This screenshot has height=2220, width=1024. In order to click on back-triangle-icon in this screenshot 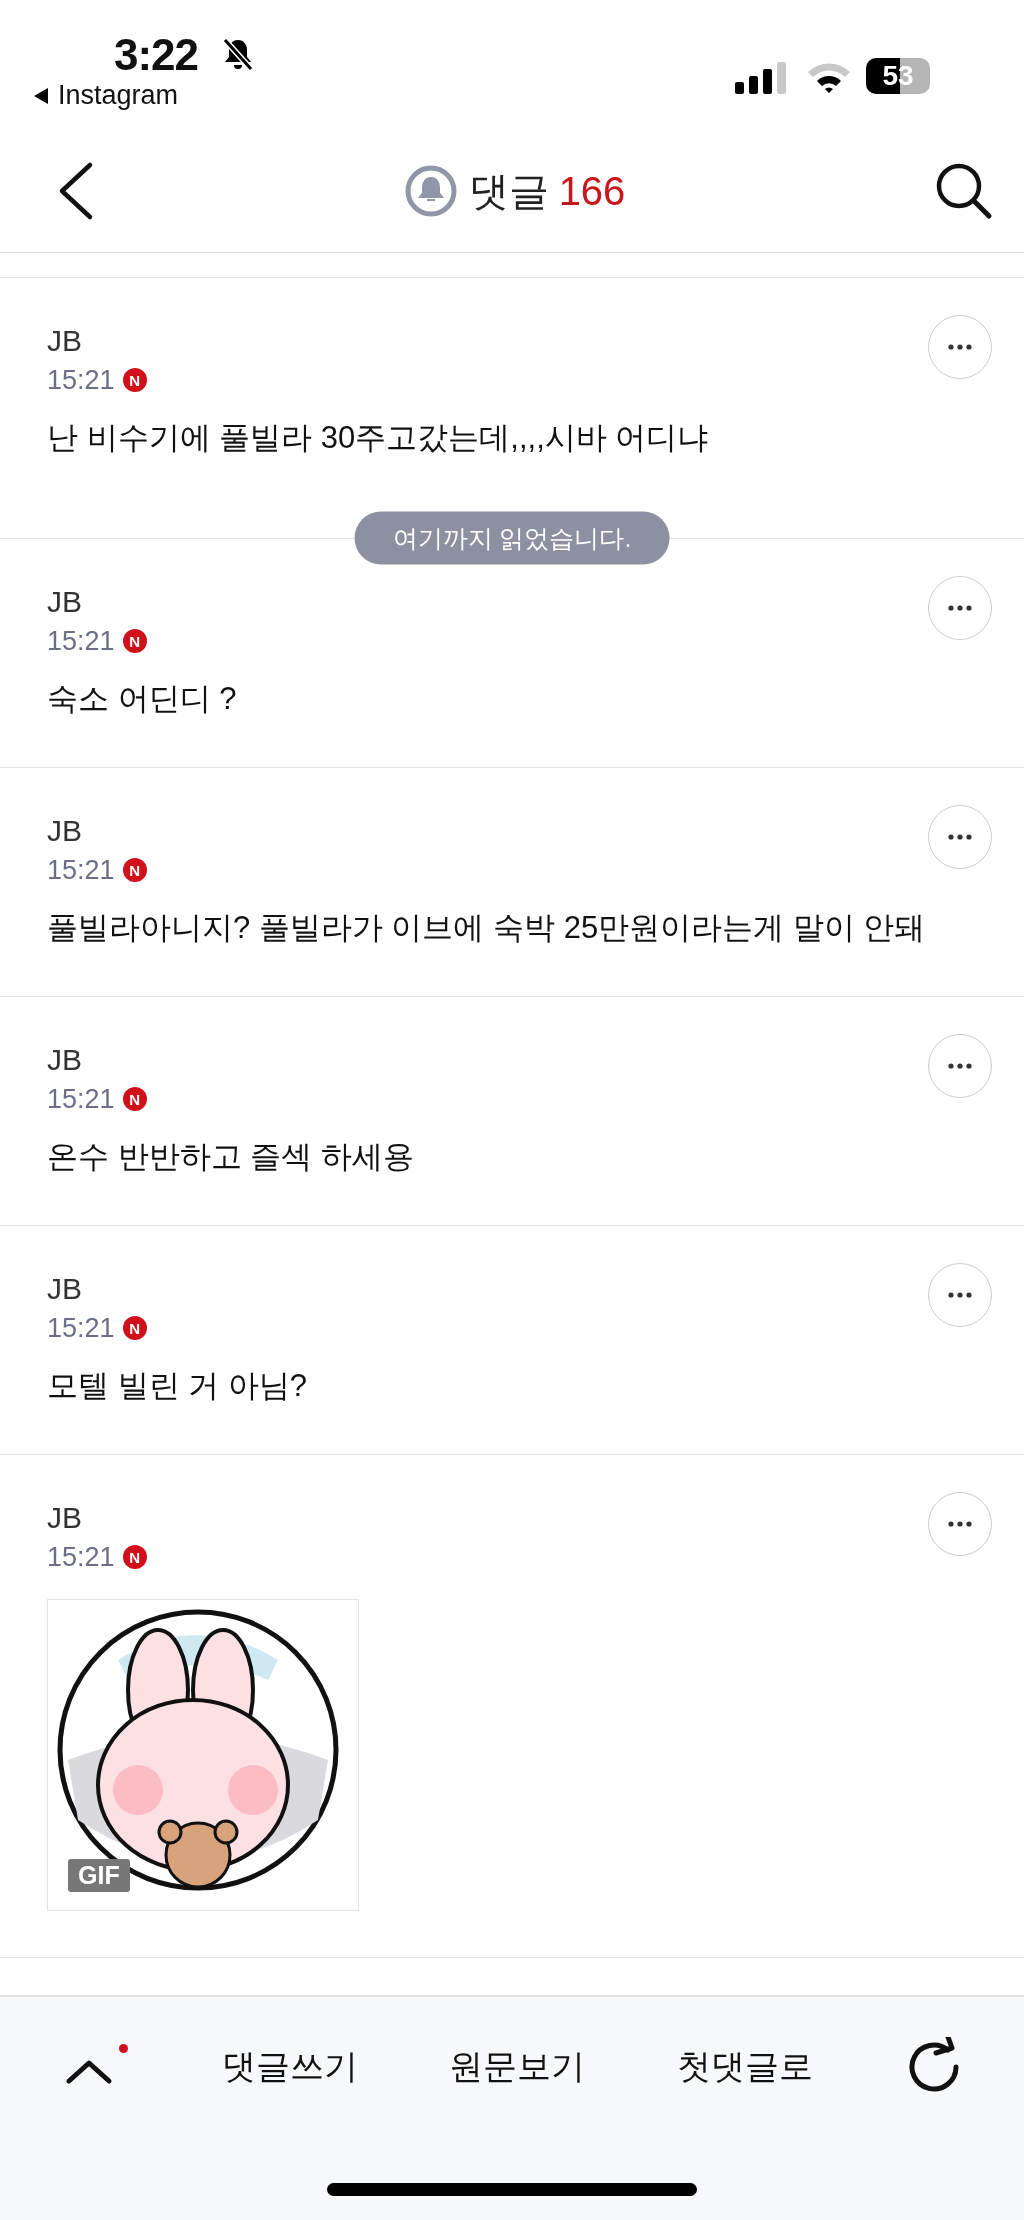, I will do `click(41, 95)`.